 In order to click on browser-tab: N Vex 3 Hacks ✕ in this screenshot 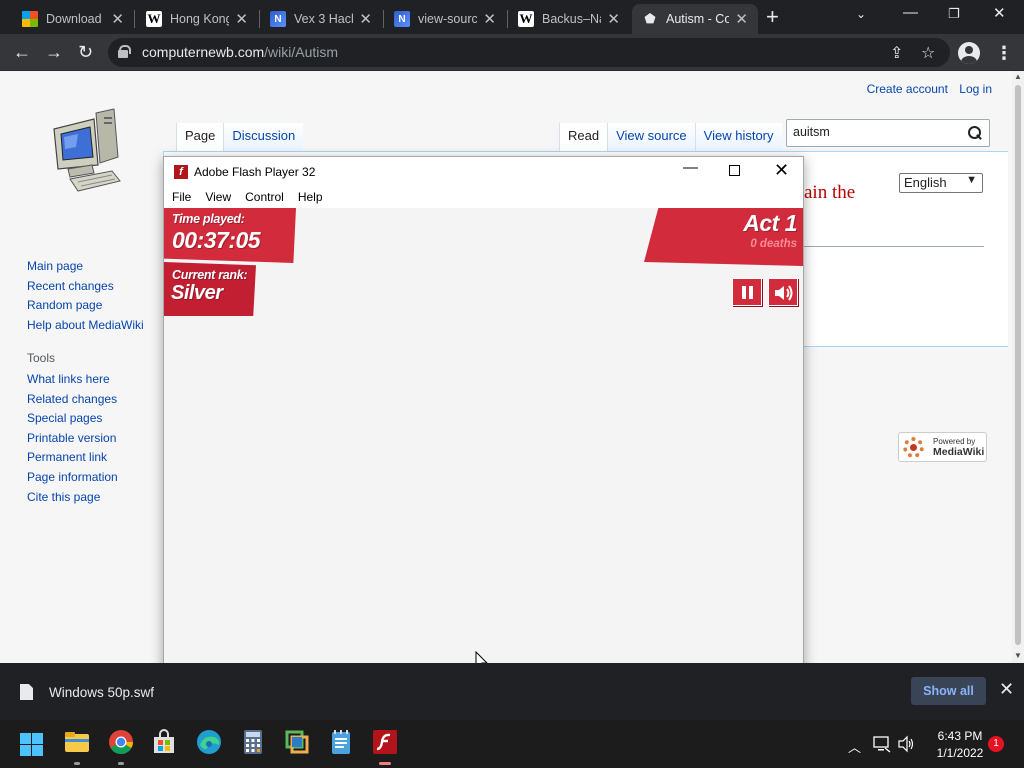, I will do `click(321, 19)`.